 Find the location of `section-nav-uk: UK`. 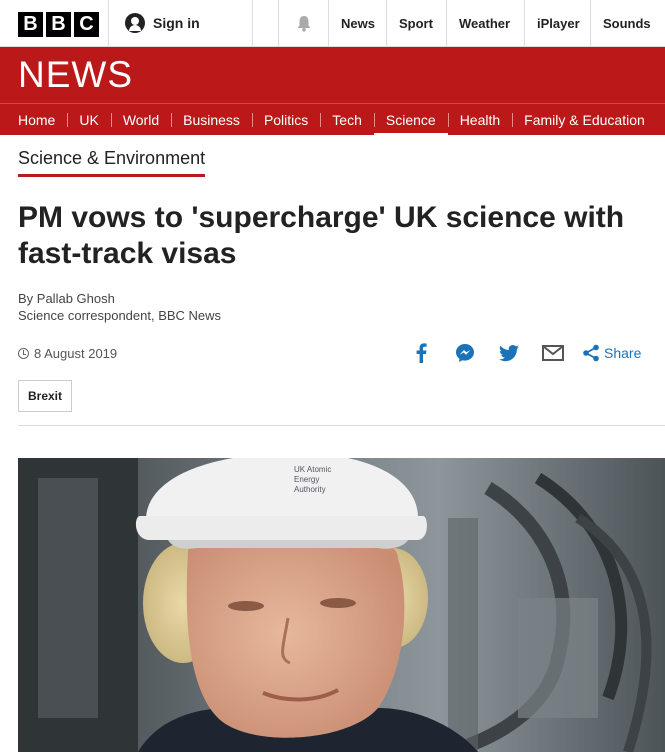

section-nav-uk: UK is located at coordinates (88, 120).